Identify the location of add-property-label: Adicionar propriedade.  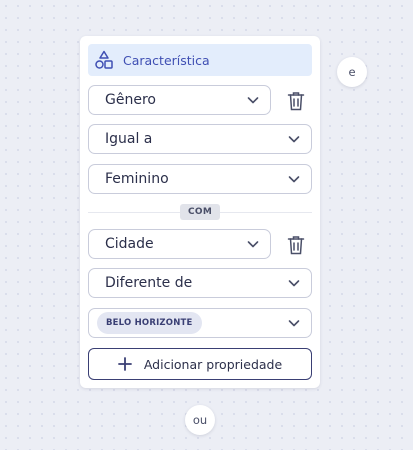
(213, 364).